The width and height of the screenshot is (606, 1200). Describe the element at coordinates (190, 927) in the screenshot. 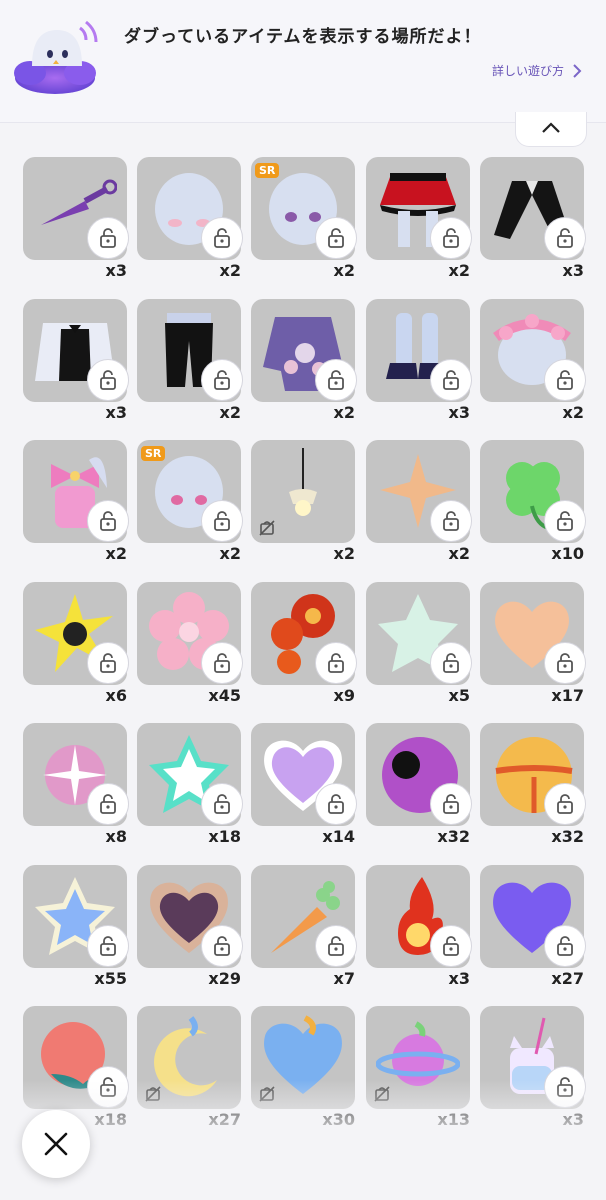

I see `item-slot-chocolate-heart: x29` at that location.